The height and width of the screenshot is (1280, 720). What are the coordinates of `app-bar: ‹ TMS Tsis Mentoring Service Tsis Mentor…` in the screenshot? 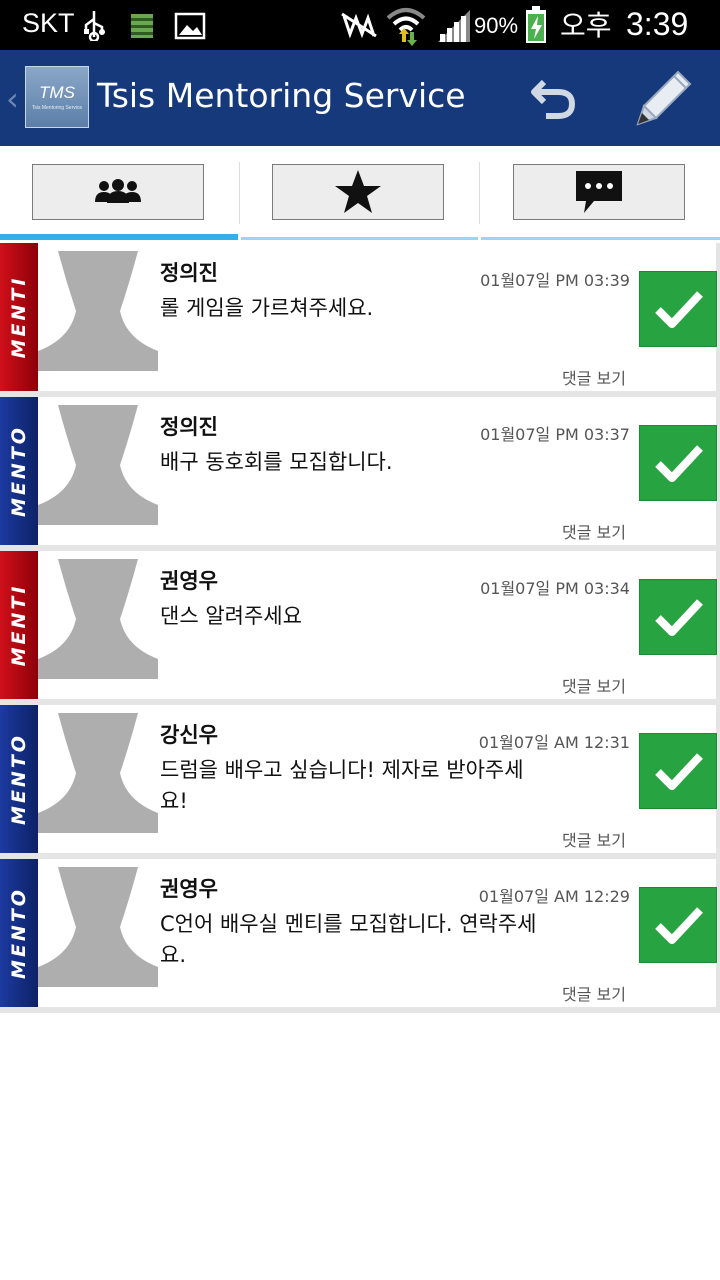 It's located at (360, 98).